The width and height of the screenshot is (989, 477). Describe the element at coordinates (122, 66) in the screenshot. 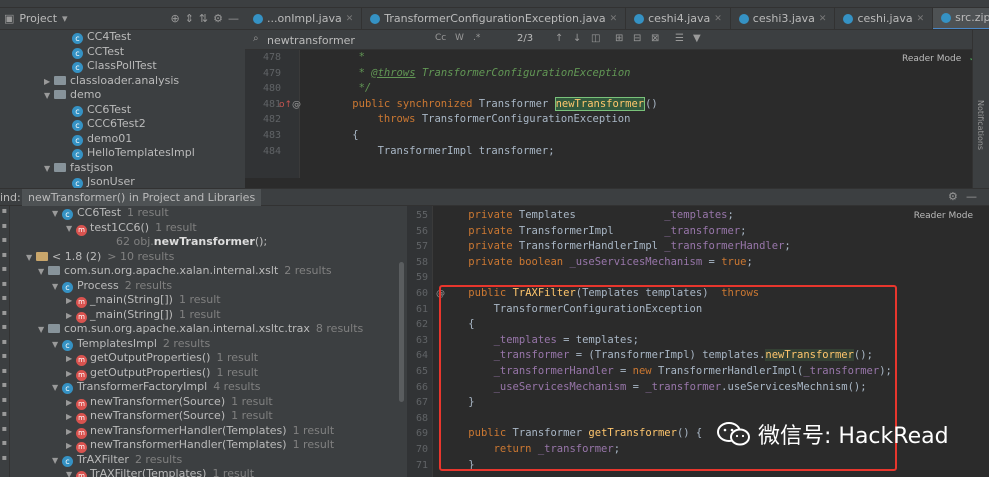

I see `project-tree-item: c ClassPollTest` at that location.